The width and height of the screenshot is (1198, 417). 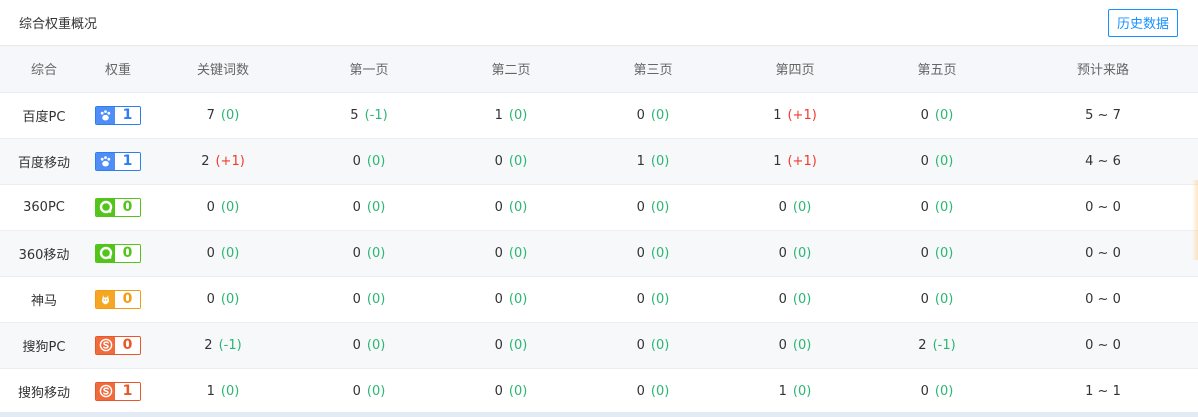 I want to click on col-header-page-4: 第四页, so click(x=795, y=69).